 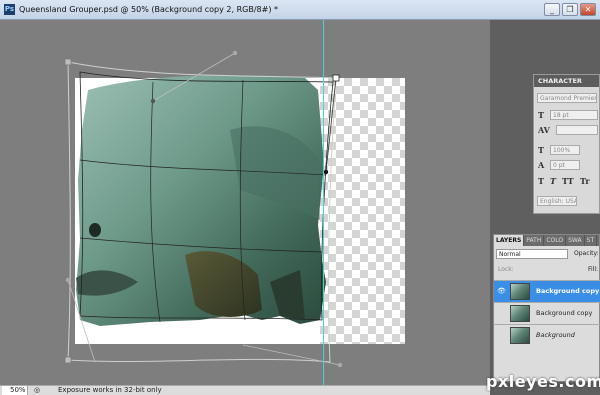 What do you see at coordinates (565, 165) in the screenshot?
I see `baseline-shift-field: 0 pt` at bounding box center [565, 165].